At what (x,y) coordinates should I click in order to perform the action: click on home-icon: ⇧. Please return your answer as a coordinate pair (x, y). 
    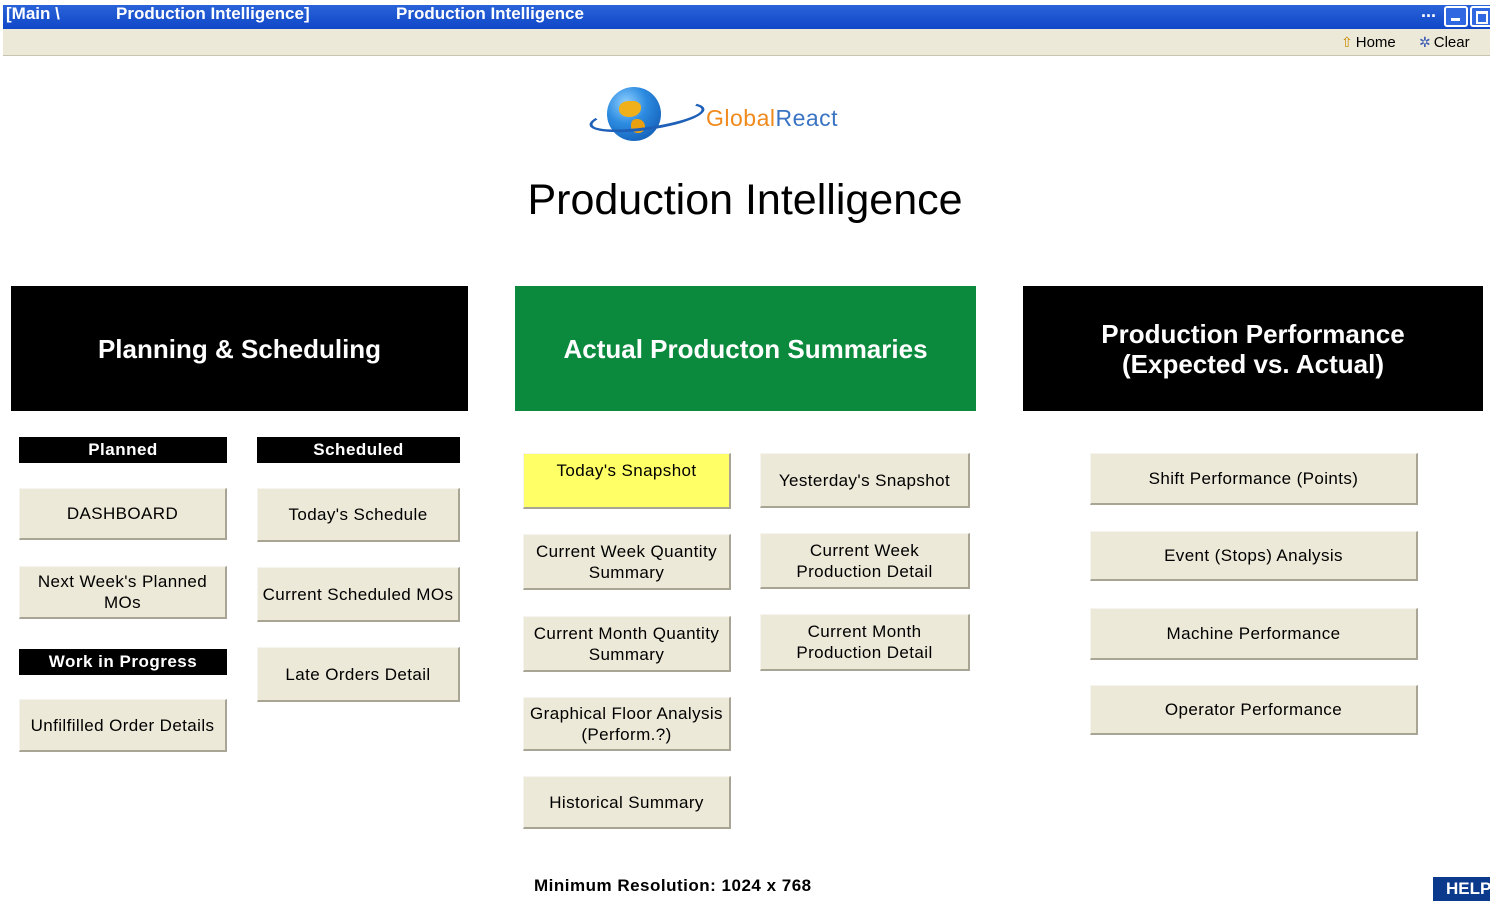
    Looking at the image, I should click on (1347, 42).